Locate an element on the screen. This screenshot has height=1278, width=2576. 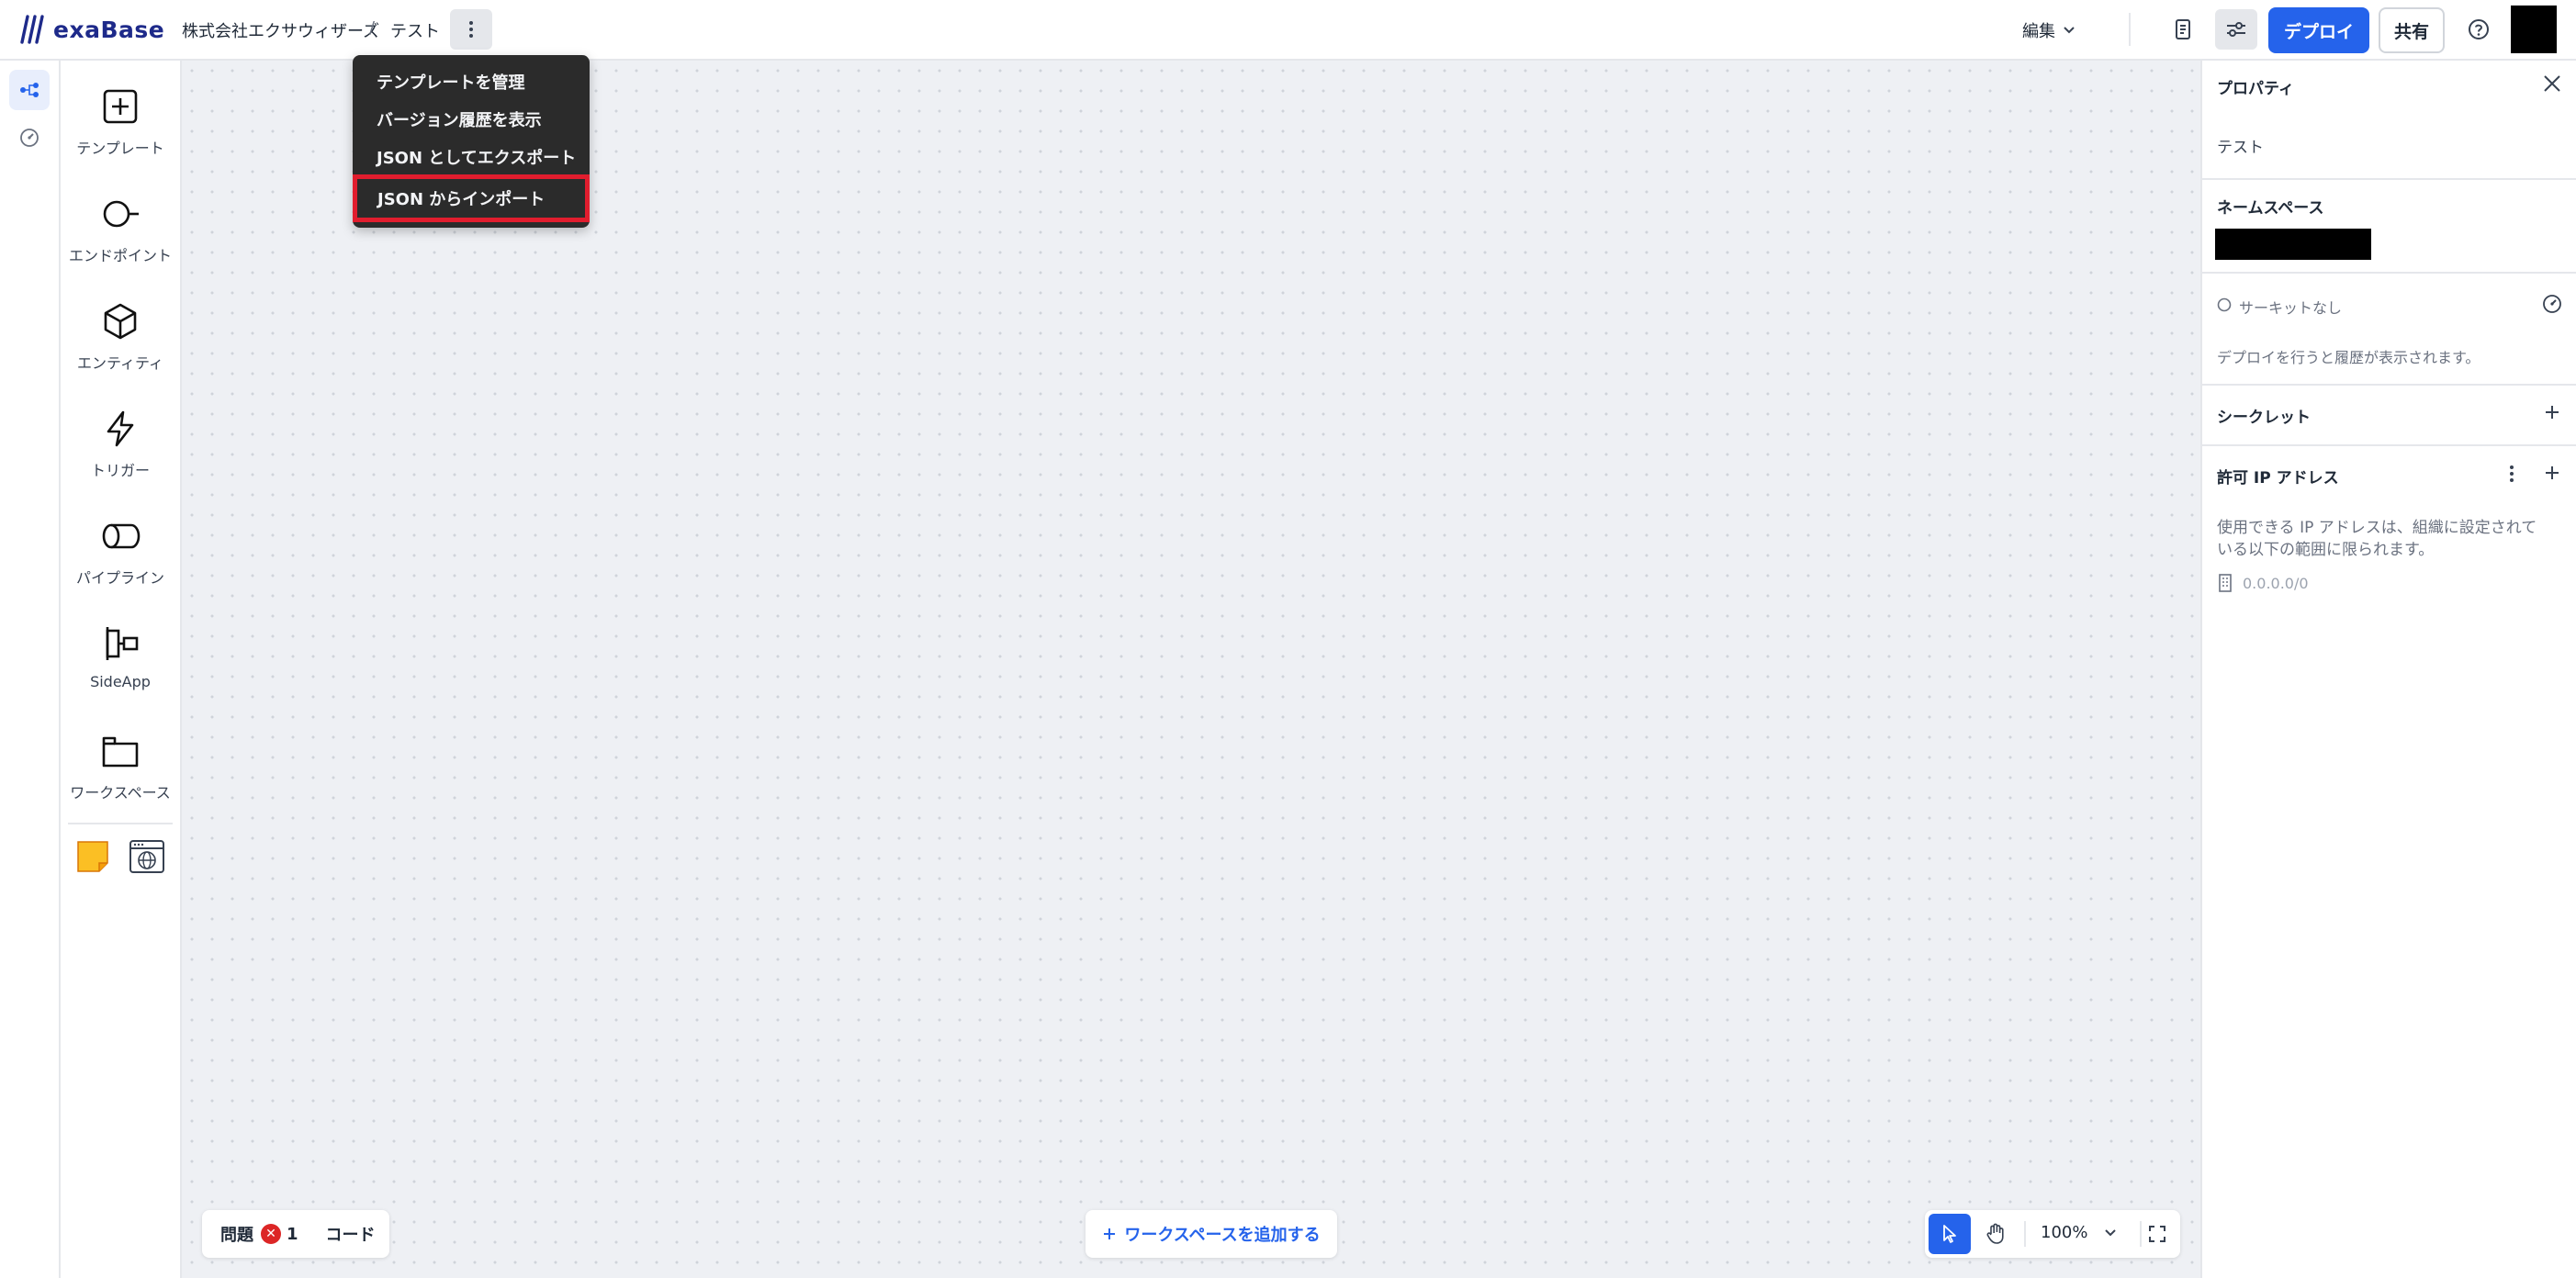
sticky-note-tool is located at coordinates (92, 858).